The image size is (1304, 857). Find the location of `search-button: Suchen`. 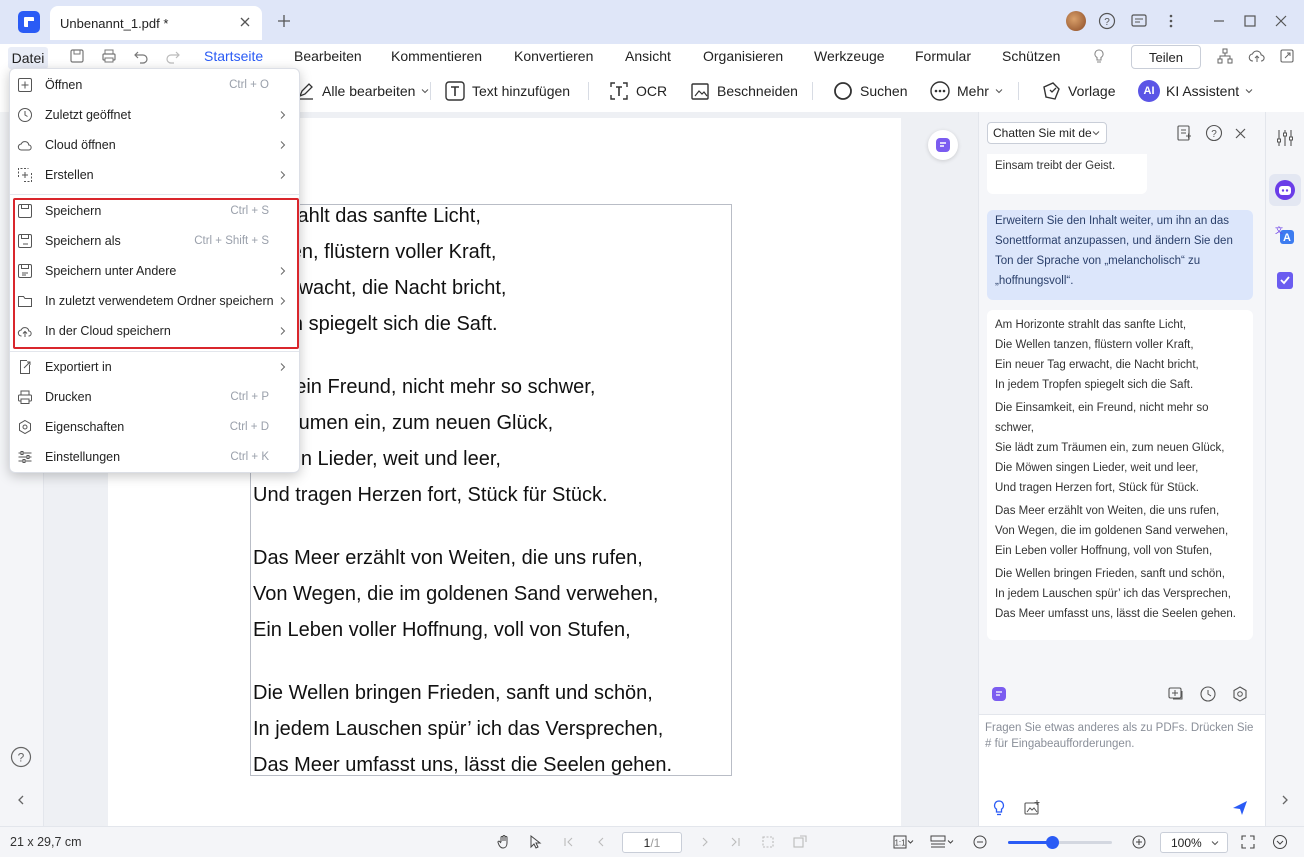

search-button: Suchen is located at coordinates (869, 91).